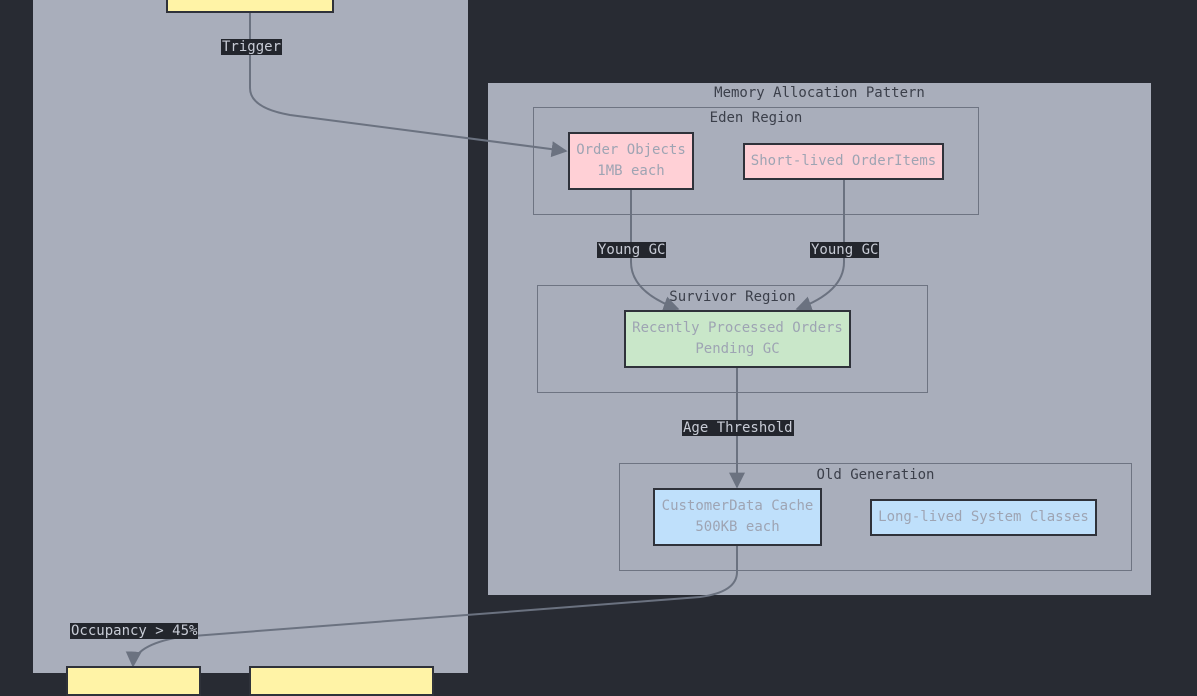  I want to click on long-lived-system-classes-node: Long-lived System Classes, so click(983, 517).